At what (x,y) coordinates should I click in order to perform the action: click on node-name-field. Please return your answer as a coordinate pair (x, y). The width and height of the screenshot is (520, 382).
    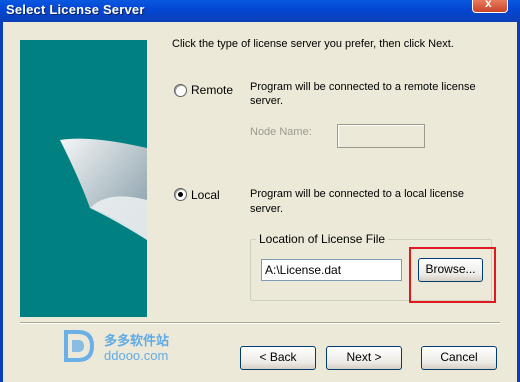
    Looking at the image, I should click on (381, 136).